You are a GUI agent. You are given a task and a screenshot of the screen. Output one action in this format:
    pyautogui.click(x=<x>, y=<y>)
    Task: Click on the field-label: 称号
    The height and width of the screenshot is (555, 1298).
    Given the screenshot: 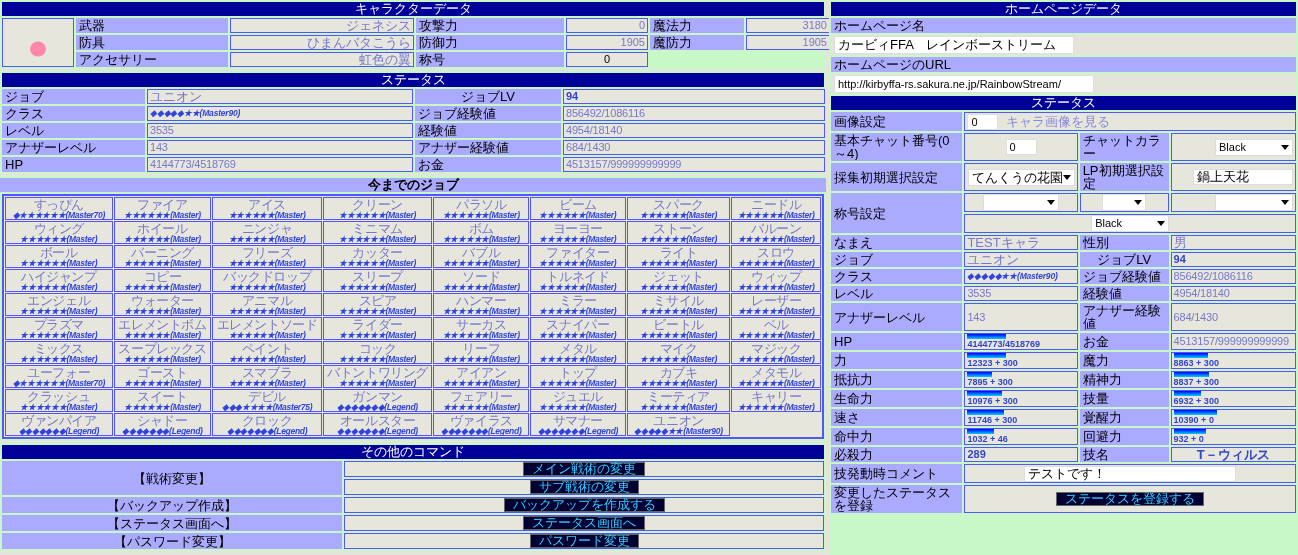 What is the action you would take?
    pyautogui.click(x=490, y=59)
    